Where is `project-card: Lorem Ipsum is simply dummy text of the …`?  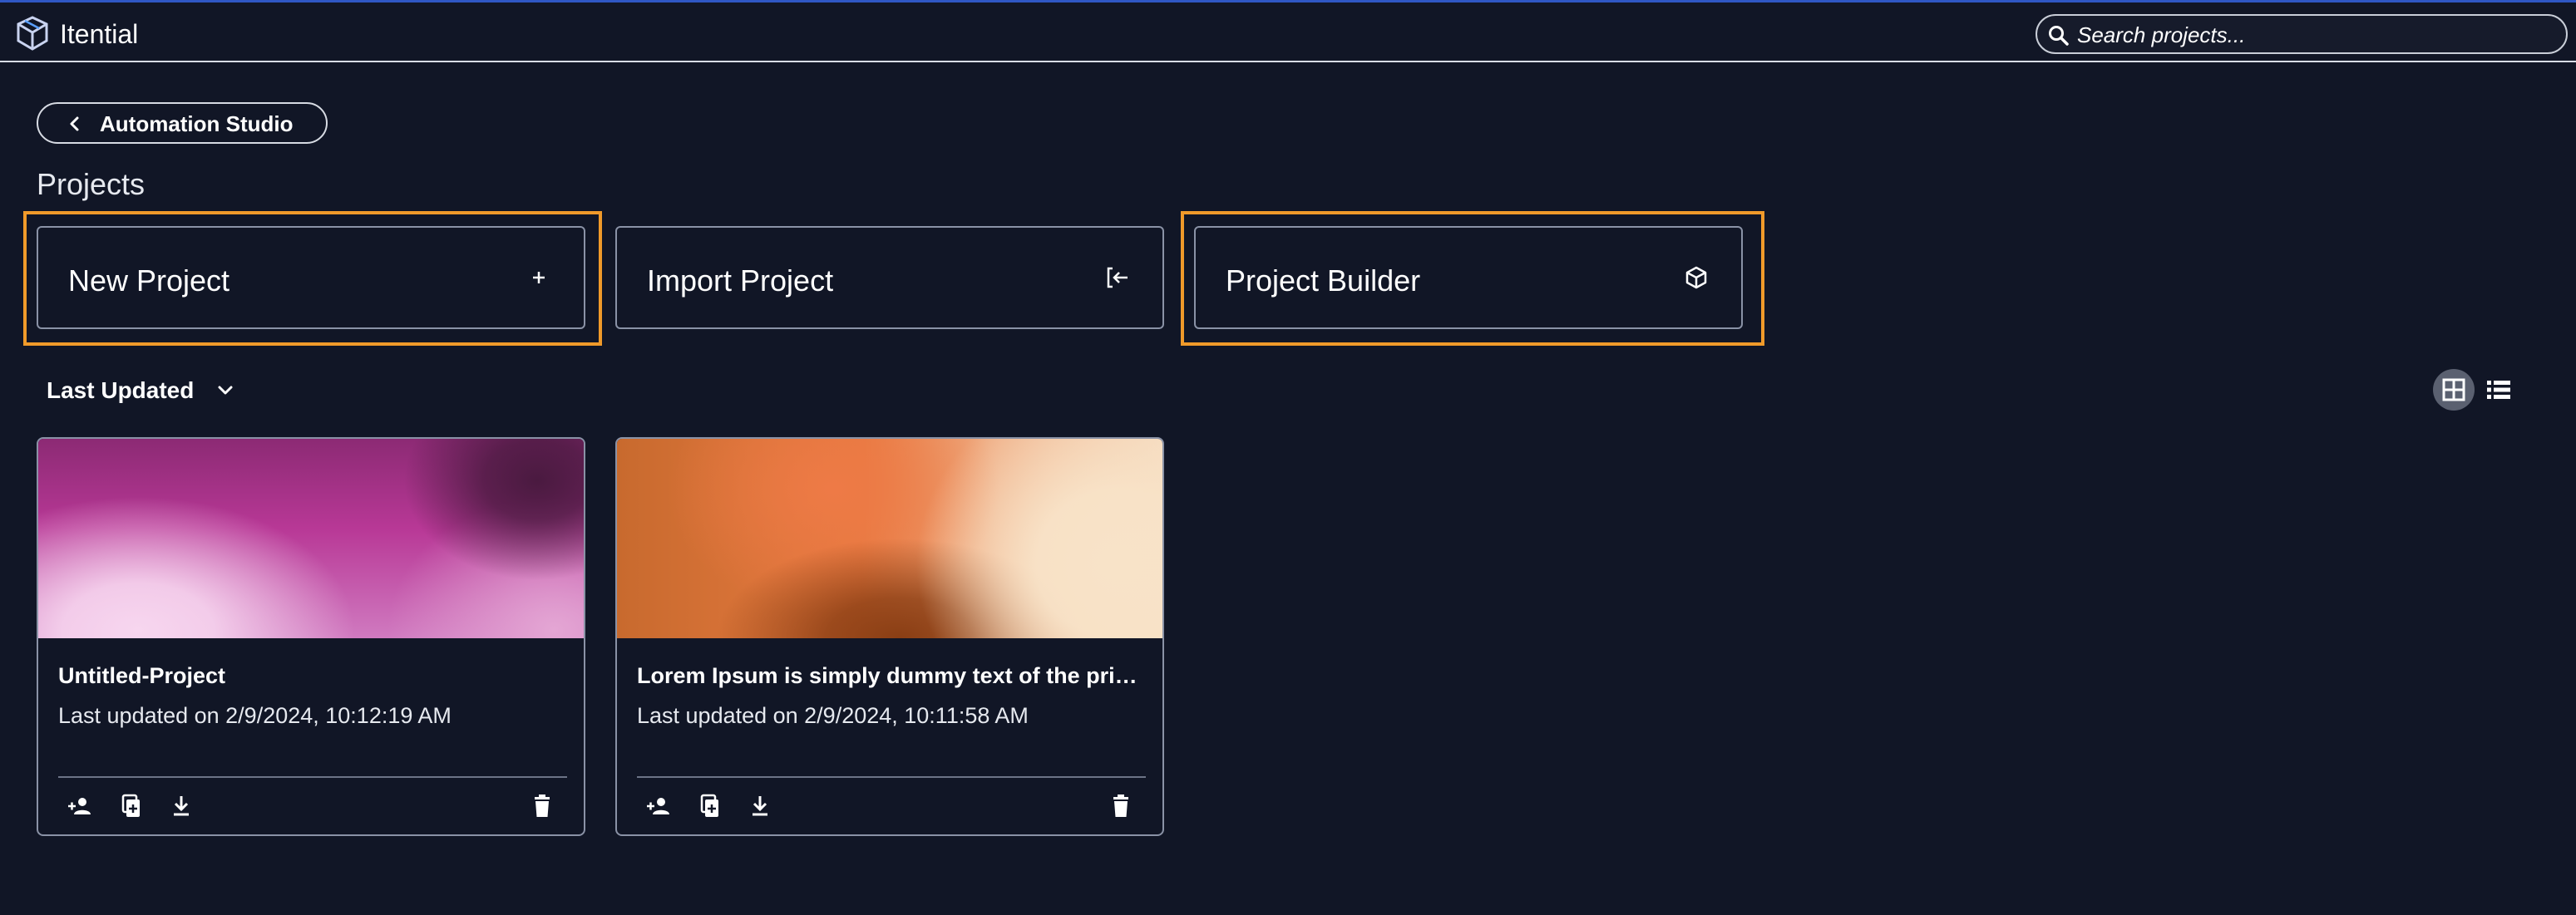 project-card: Lorem Ipsum is simply dummy text of the … is located at coordinates (889, 636).